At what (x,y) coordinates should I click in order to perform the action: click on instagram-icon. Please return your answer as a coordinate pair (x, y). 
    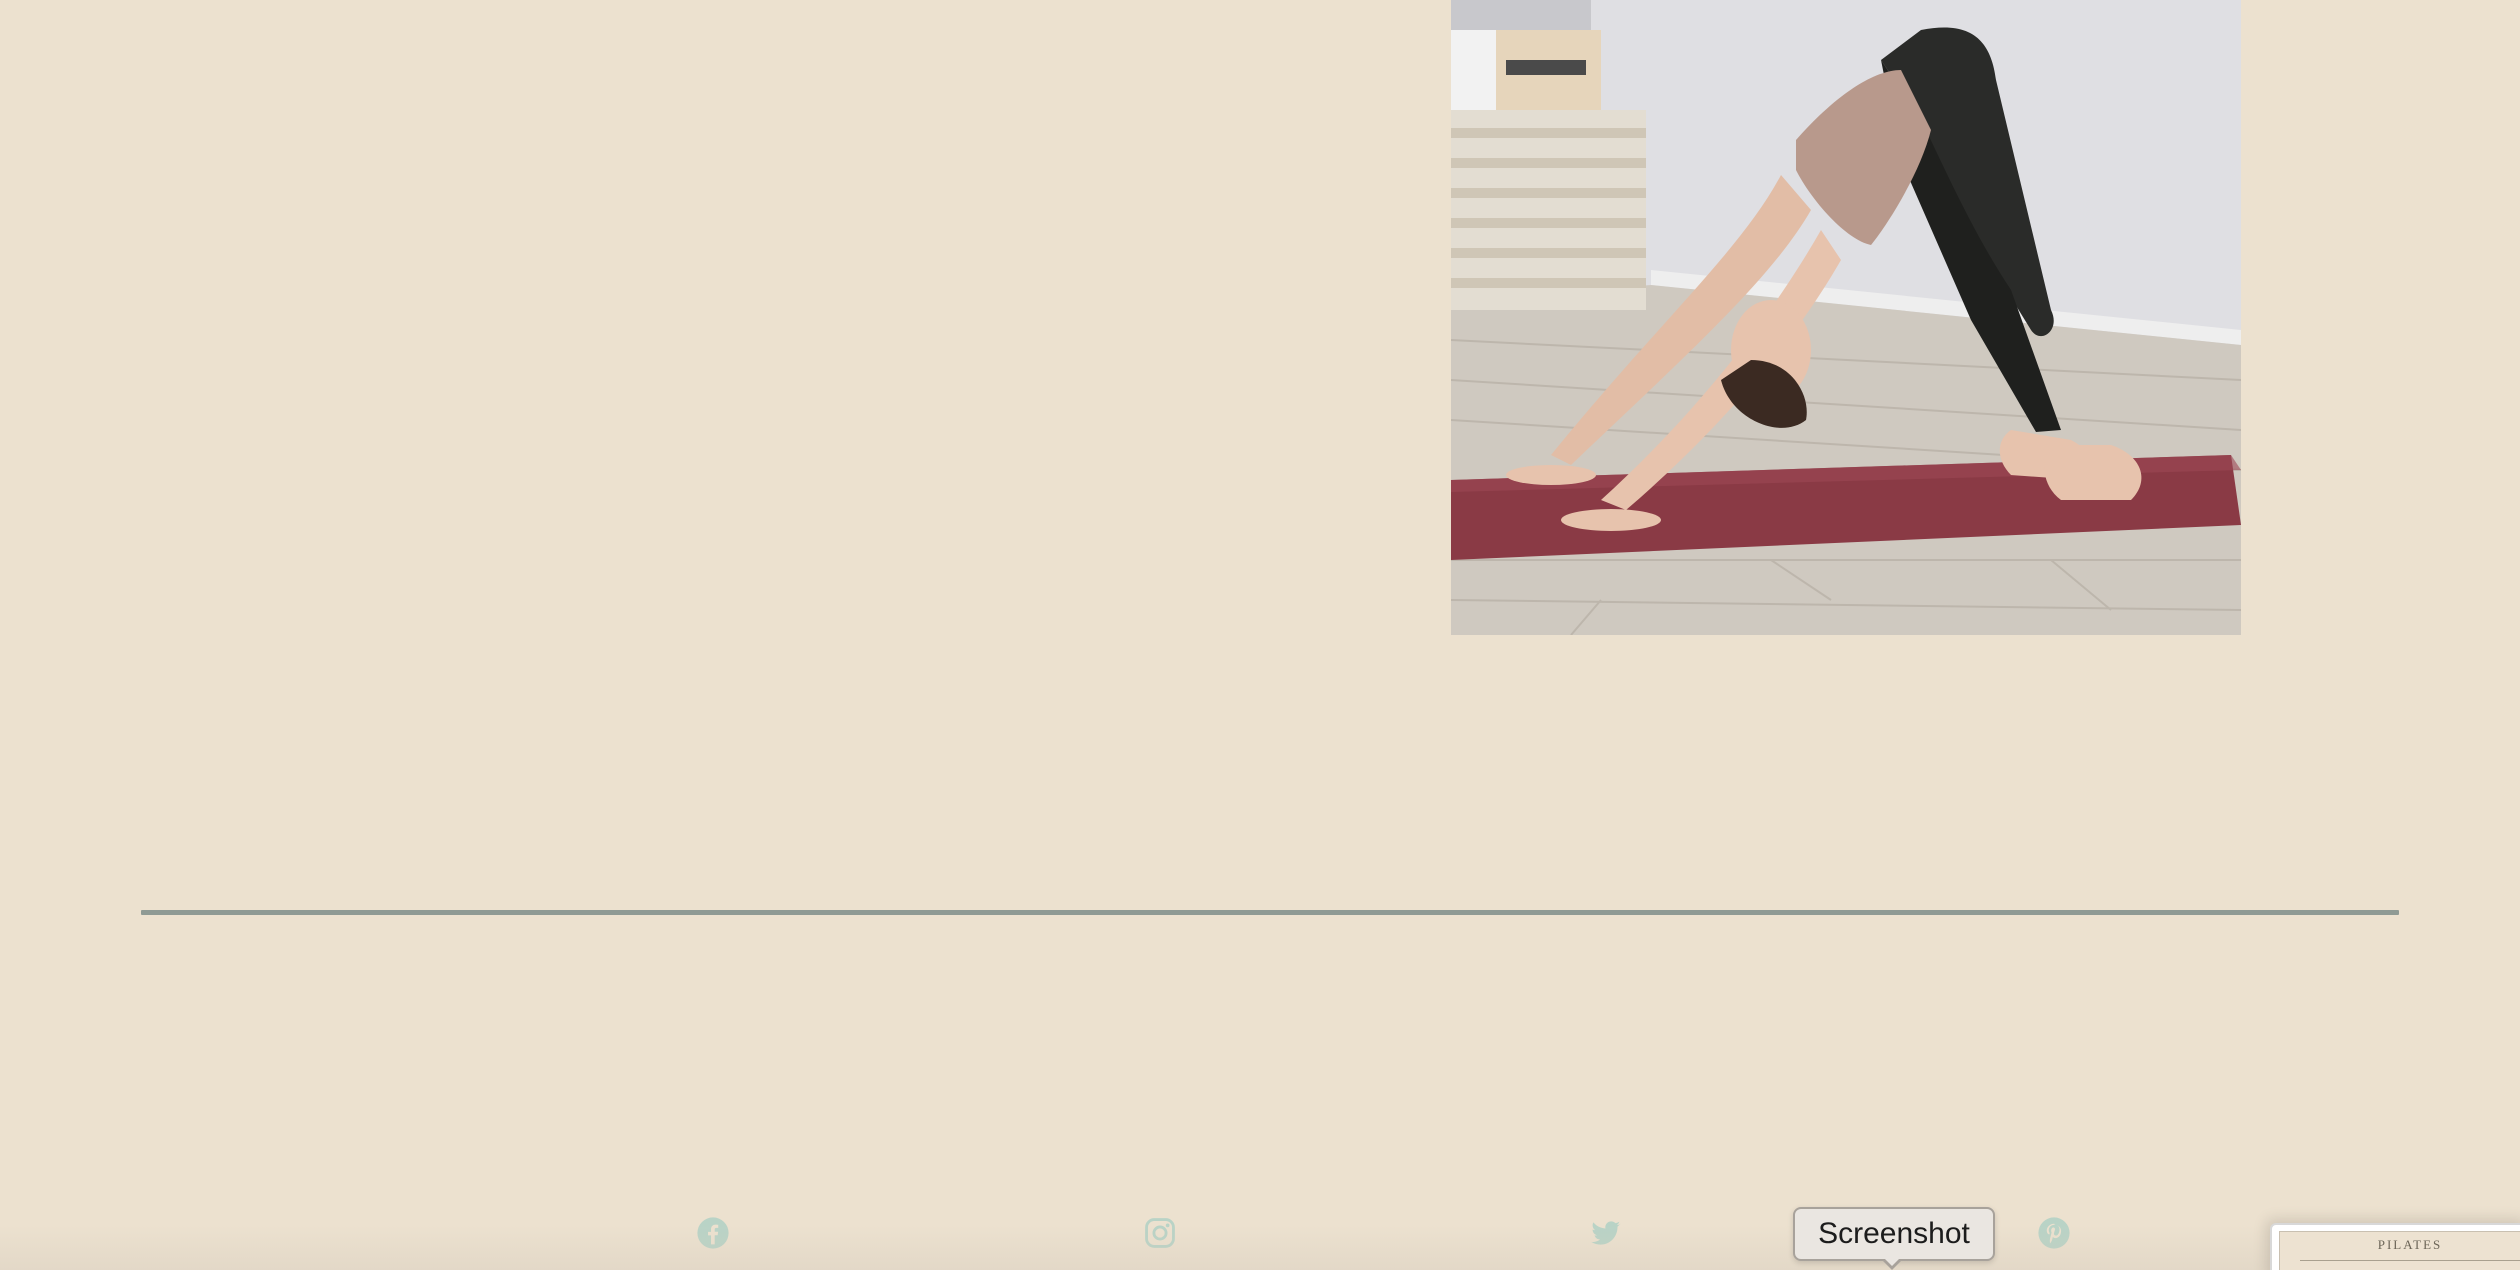
    Looking at the image, I should click on (1160, 1233).